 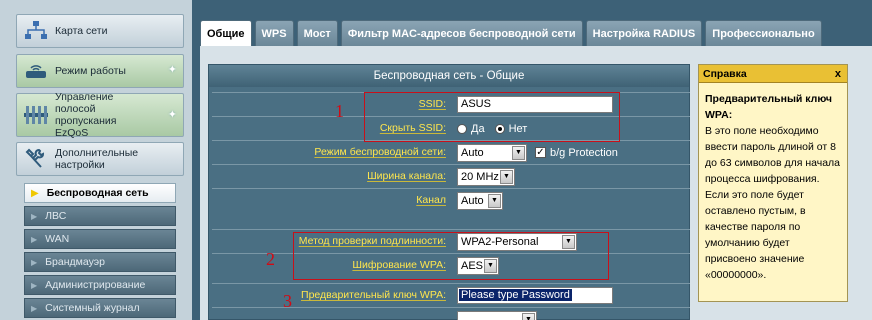 What do you see at coordinates (584, 152) in the screenshot?
I see `bg-protection-label: b/g Protection` at bounding box center [584, 152].